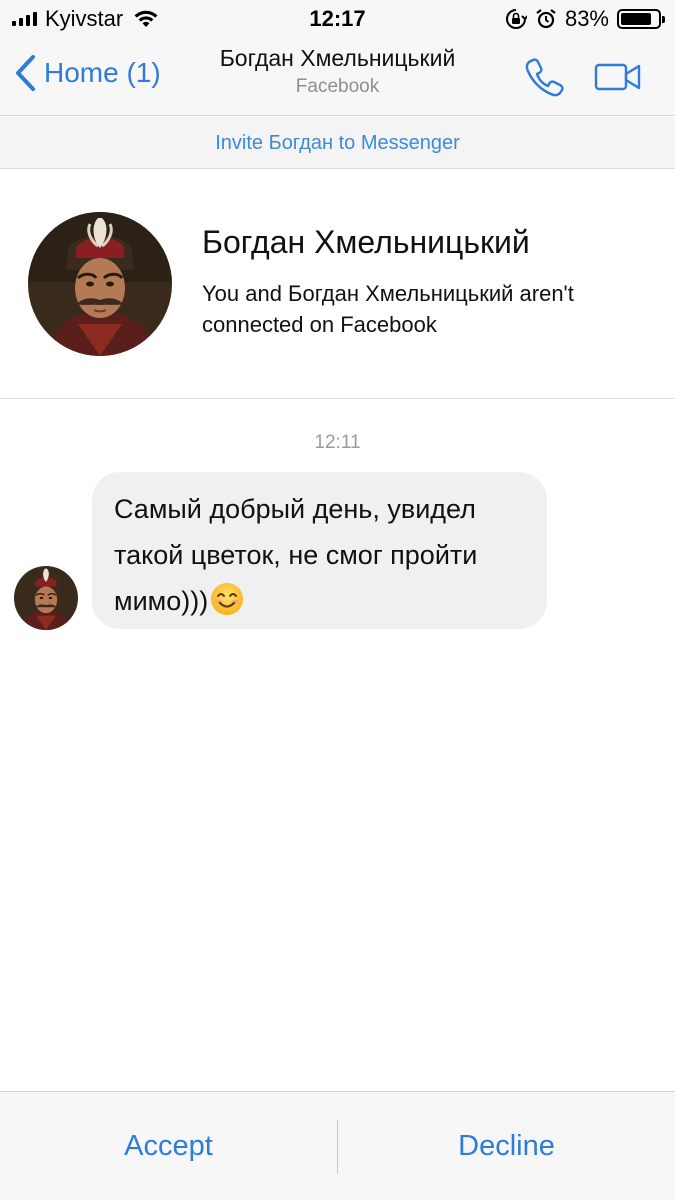 The width and height of the screenshot is (675, 1200). I want to click on invite-banner: Invite Богдан to Messenger, so click(337, 143).